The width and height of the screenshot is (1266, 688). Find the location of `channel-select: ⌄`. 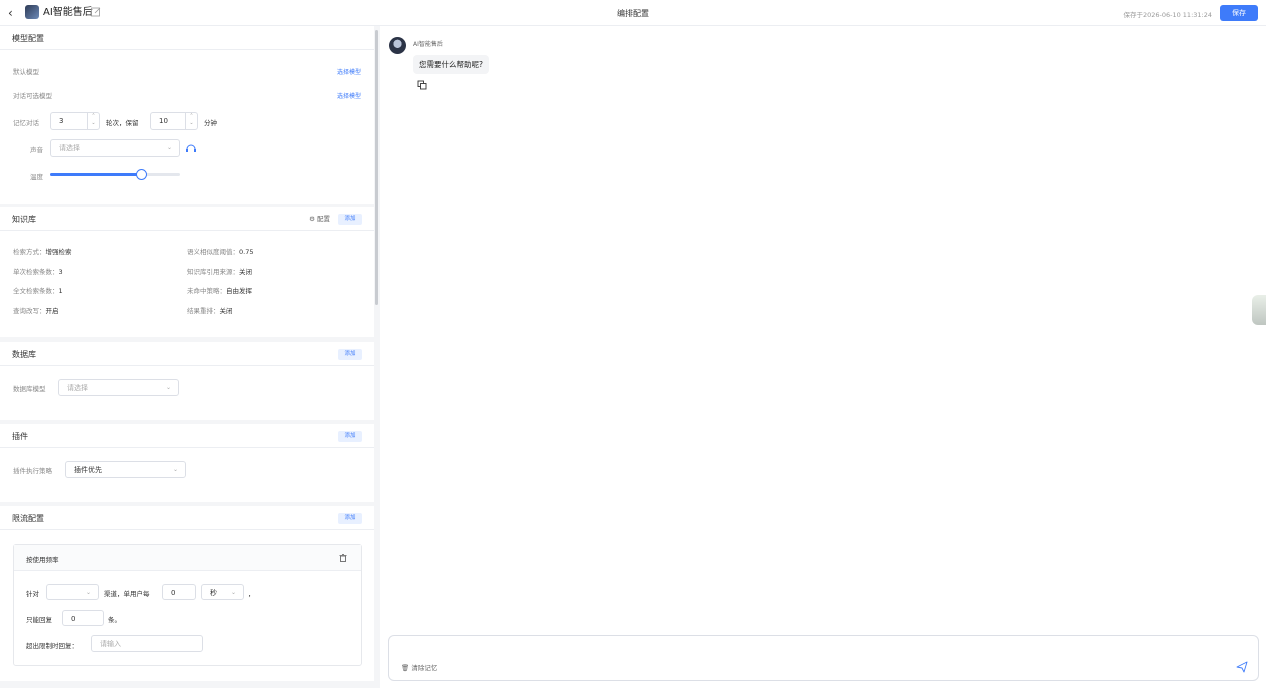

channel-select: ⌄ is located at coordinates (72, 592).